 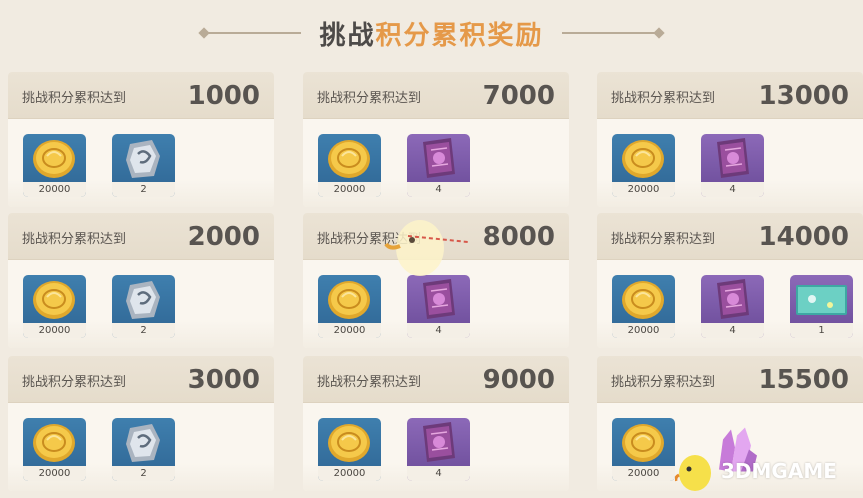 What do you see at coordinates (141, 379) in the screenshot?
I see `reward-card-header: 挑战积分累积达到 3000` at bounding box center [141, 379].